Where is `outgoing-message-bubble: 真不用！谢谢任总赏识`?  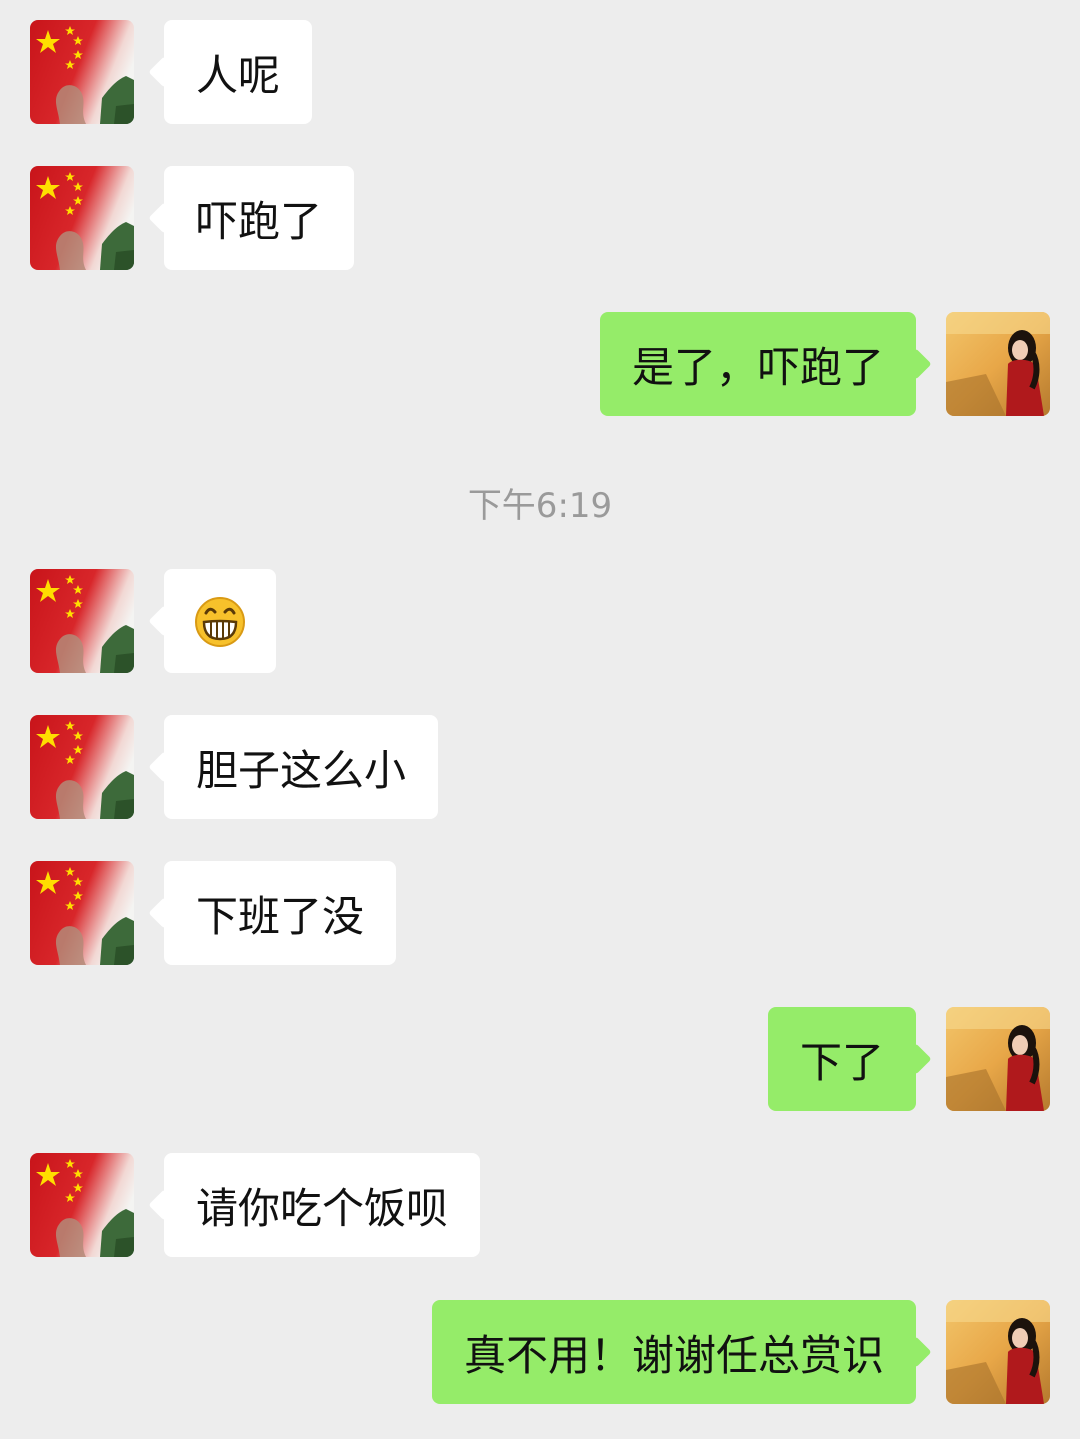 outgoing-message-bubble: 真不用！谢谢任总赏识 is located at coordinates (673, 1352).